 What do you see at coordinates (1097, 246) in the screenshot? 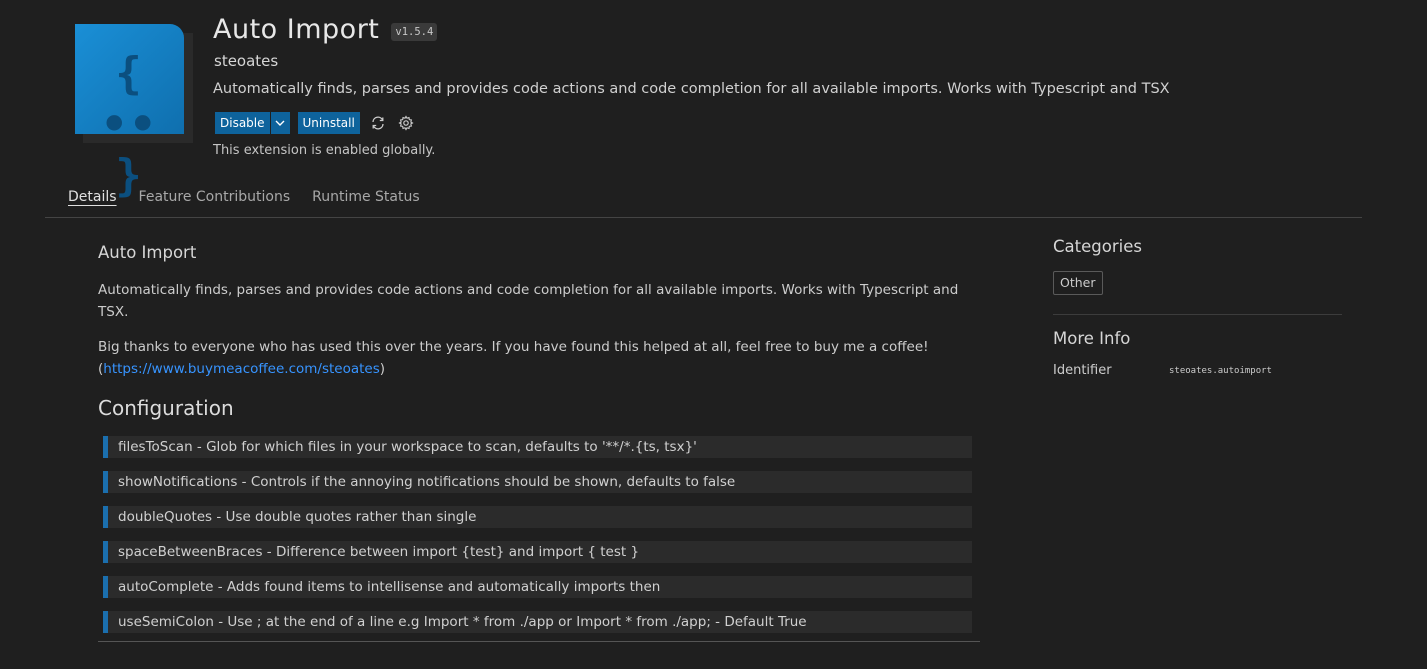
I see `categories-heading: Categories` at bounding box center [1097, 246].